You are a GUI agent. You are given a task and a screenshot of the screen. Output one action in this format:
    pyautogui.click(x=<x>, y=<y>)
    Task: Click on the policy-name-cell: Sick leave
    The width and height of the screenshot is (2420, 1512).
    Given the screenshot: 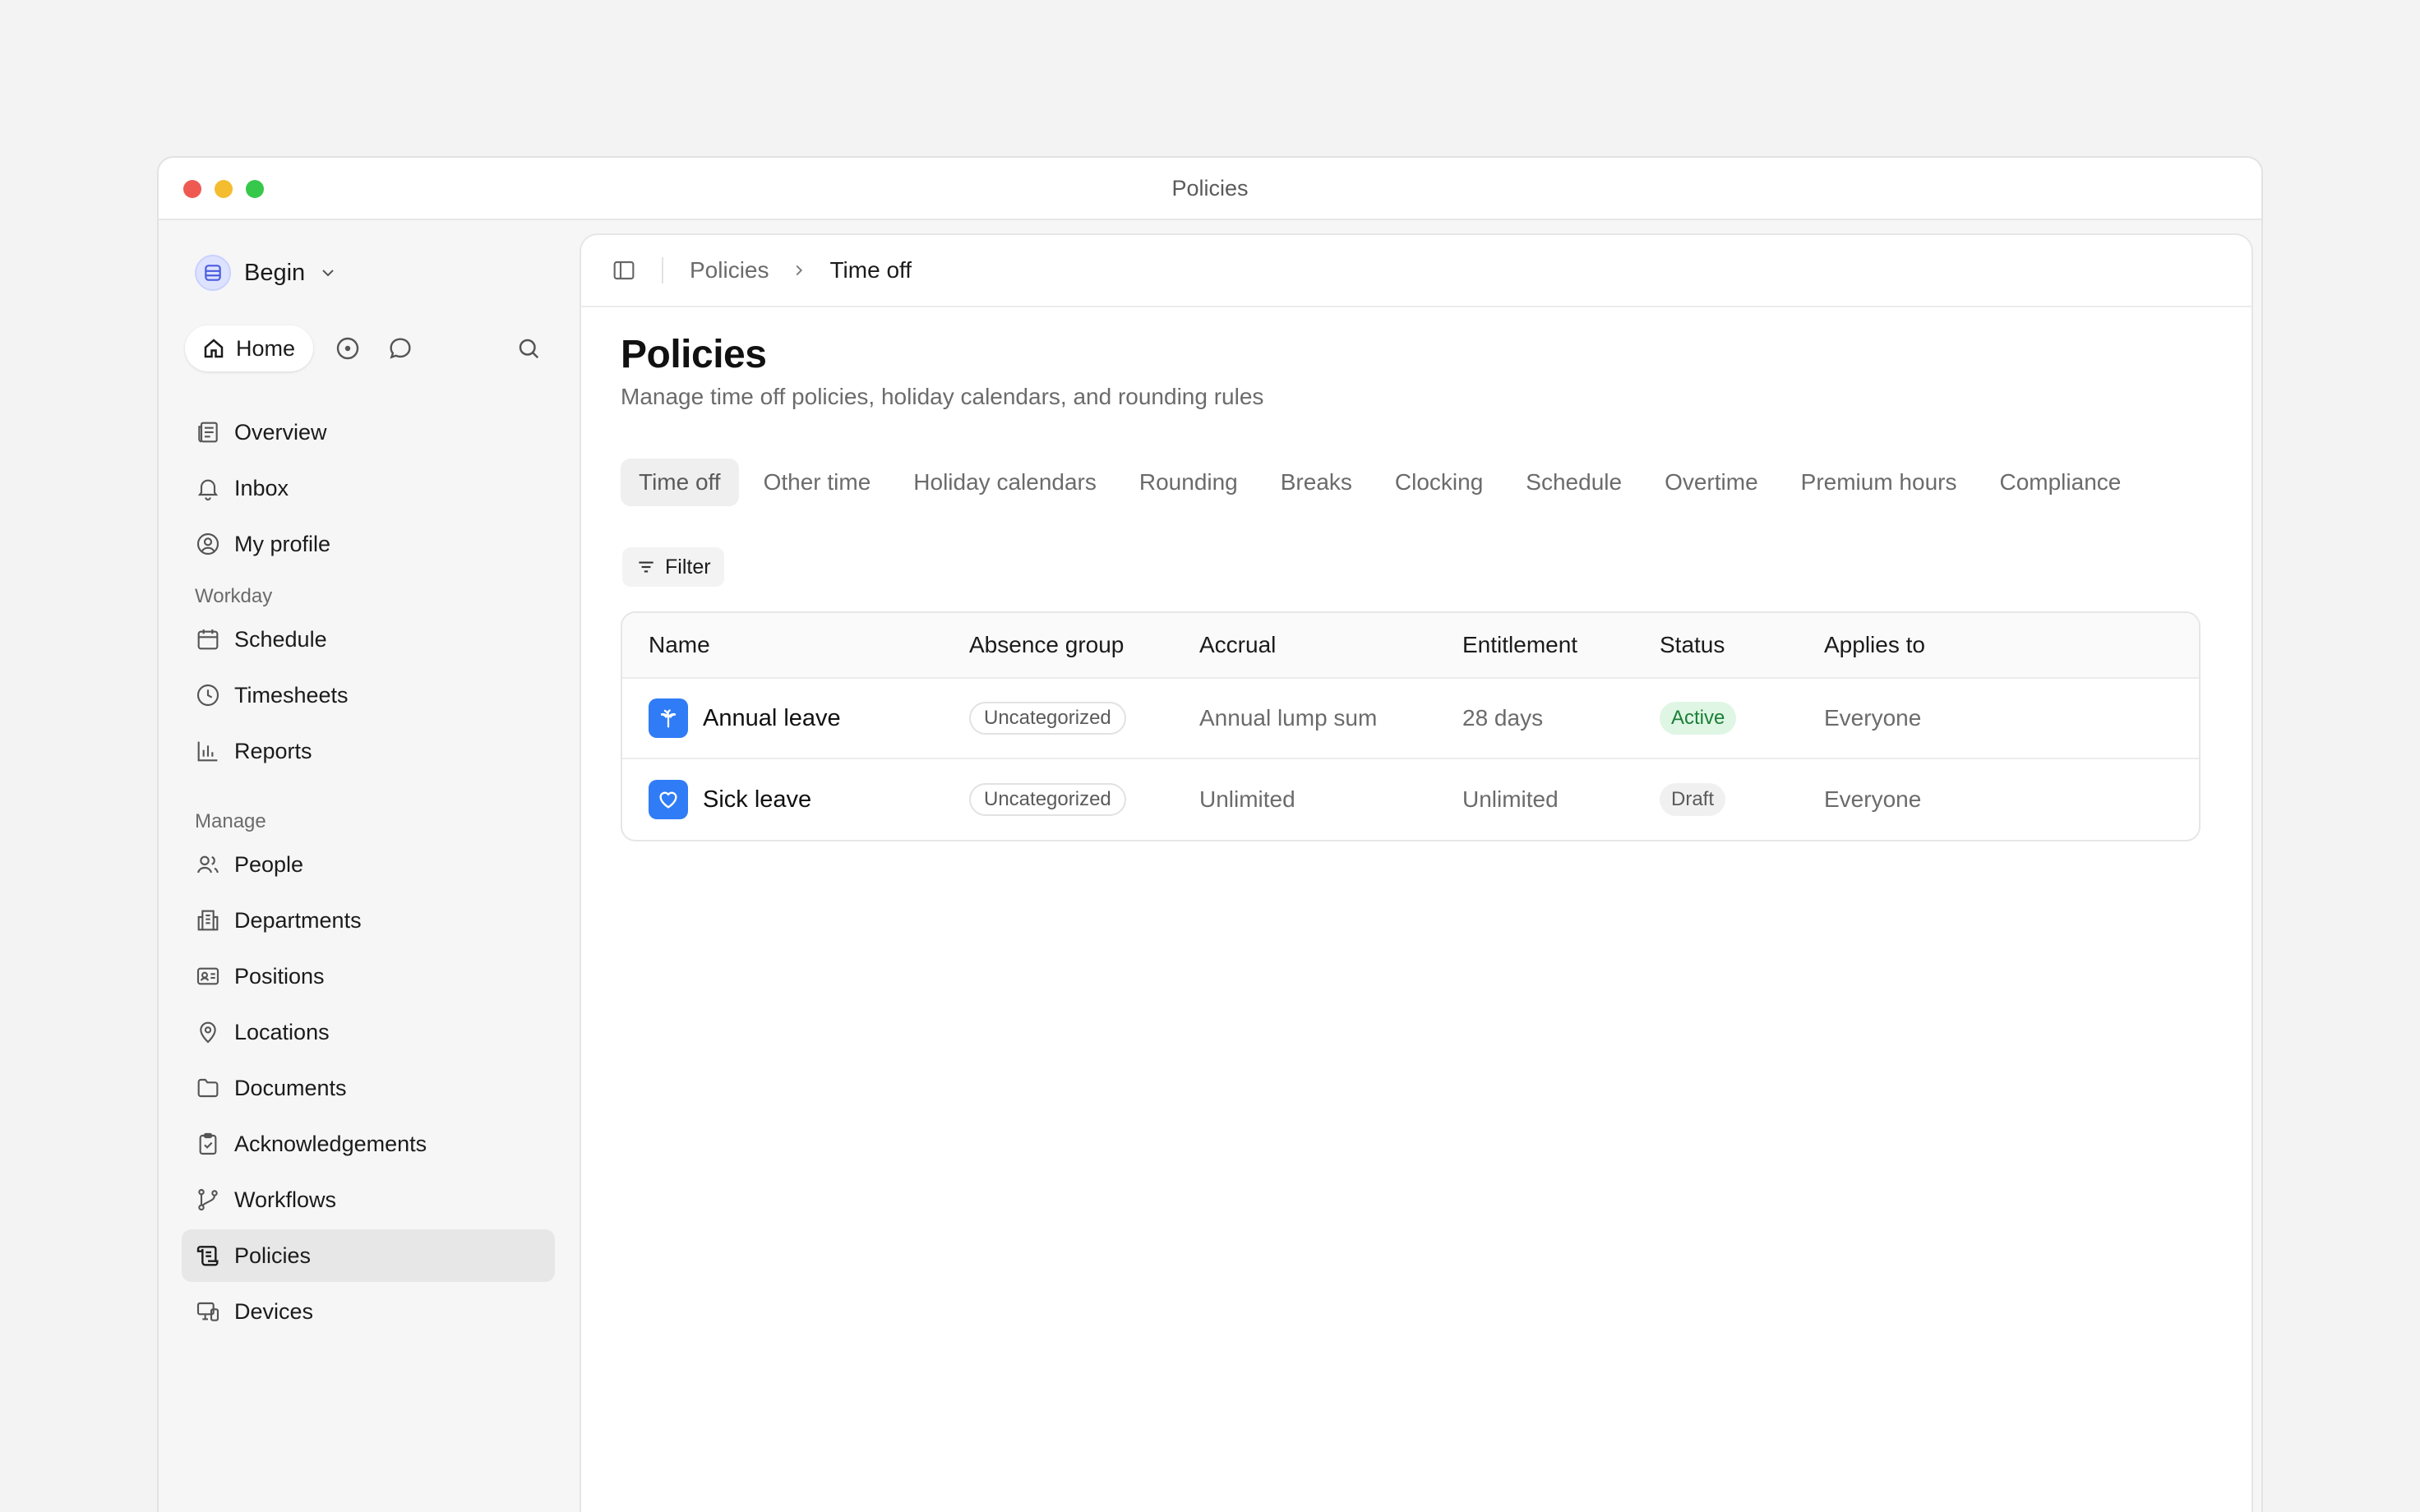 What is the action you would take?
    pyautogui.click(x=795, y=799)
    